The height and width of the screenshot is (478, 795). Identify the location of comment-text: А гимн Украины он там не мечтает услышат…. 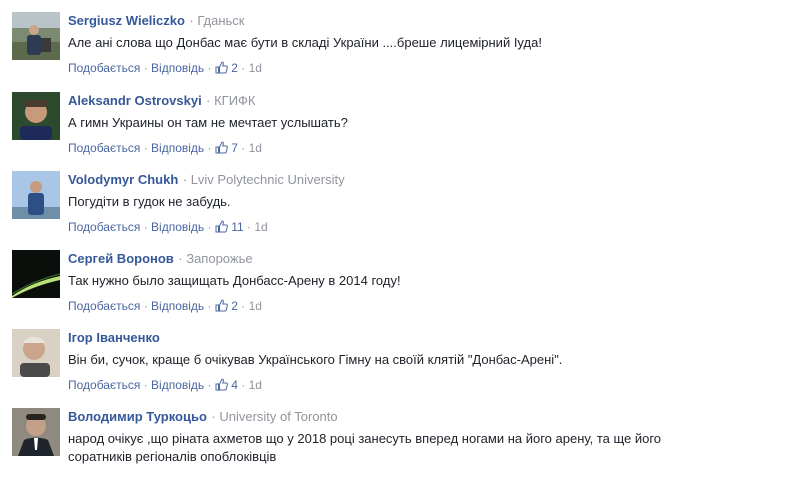
(208, 122).